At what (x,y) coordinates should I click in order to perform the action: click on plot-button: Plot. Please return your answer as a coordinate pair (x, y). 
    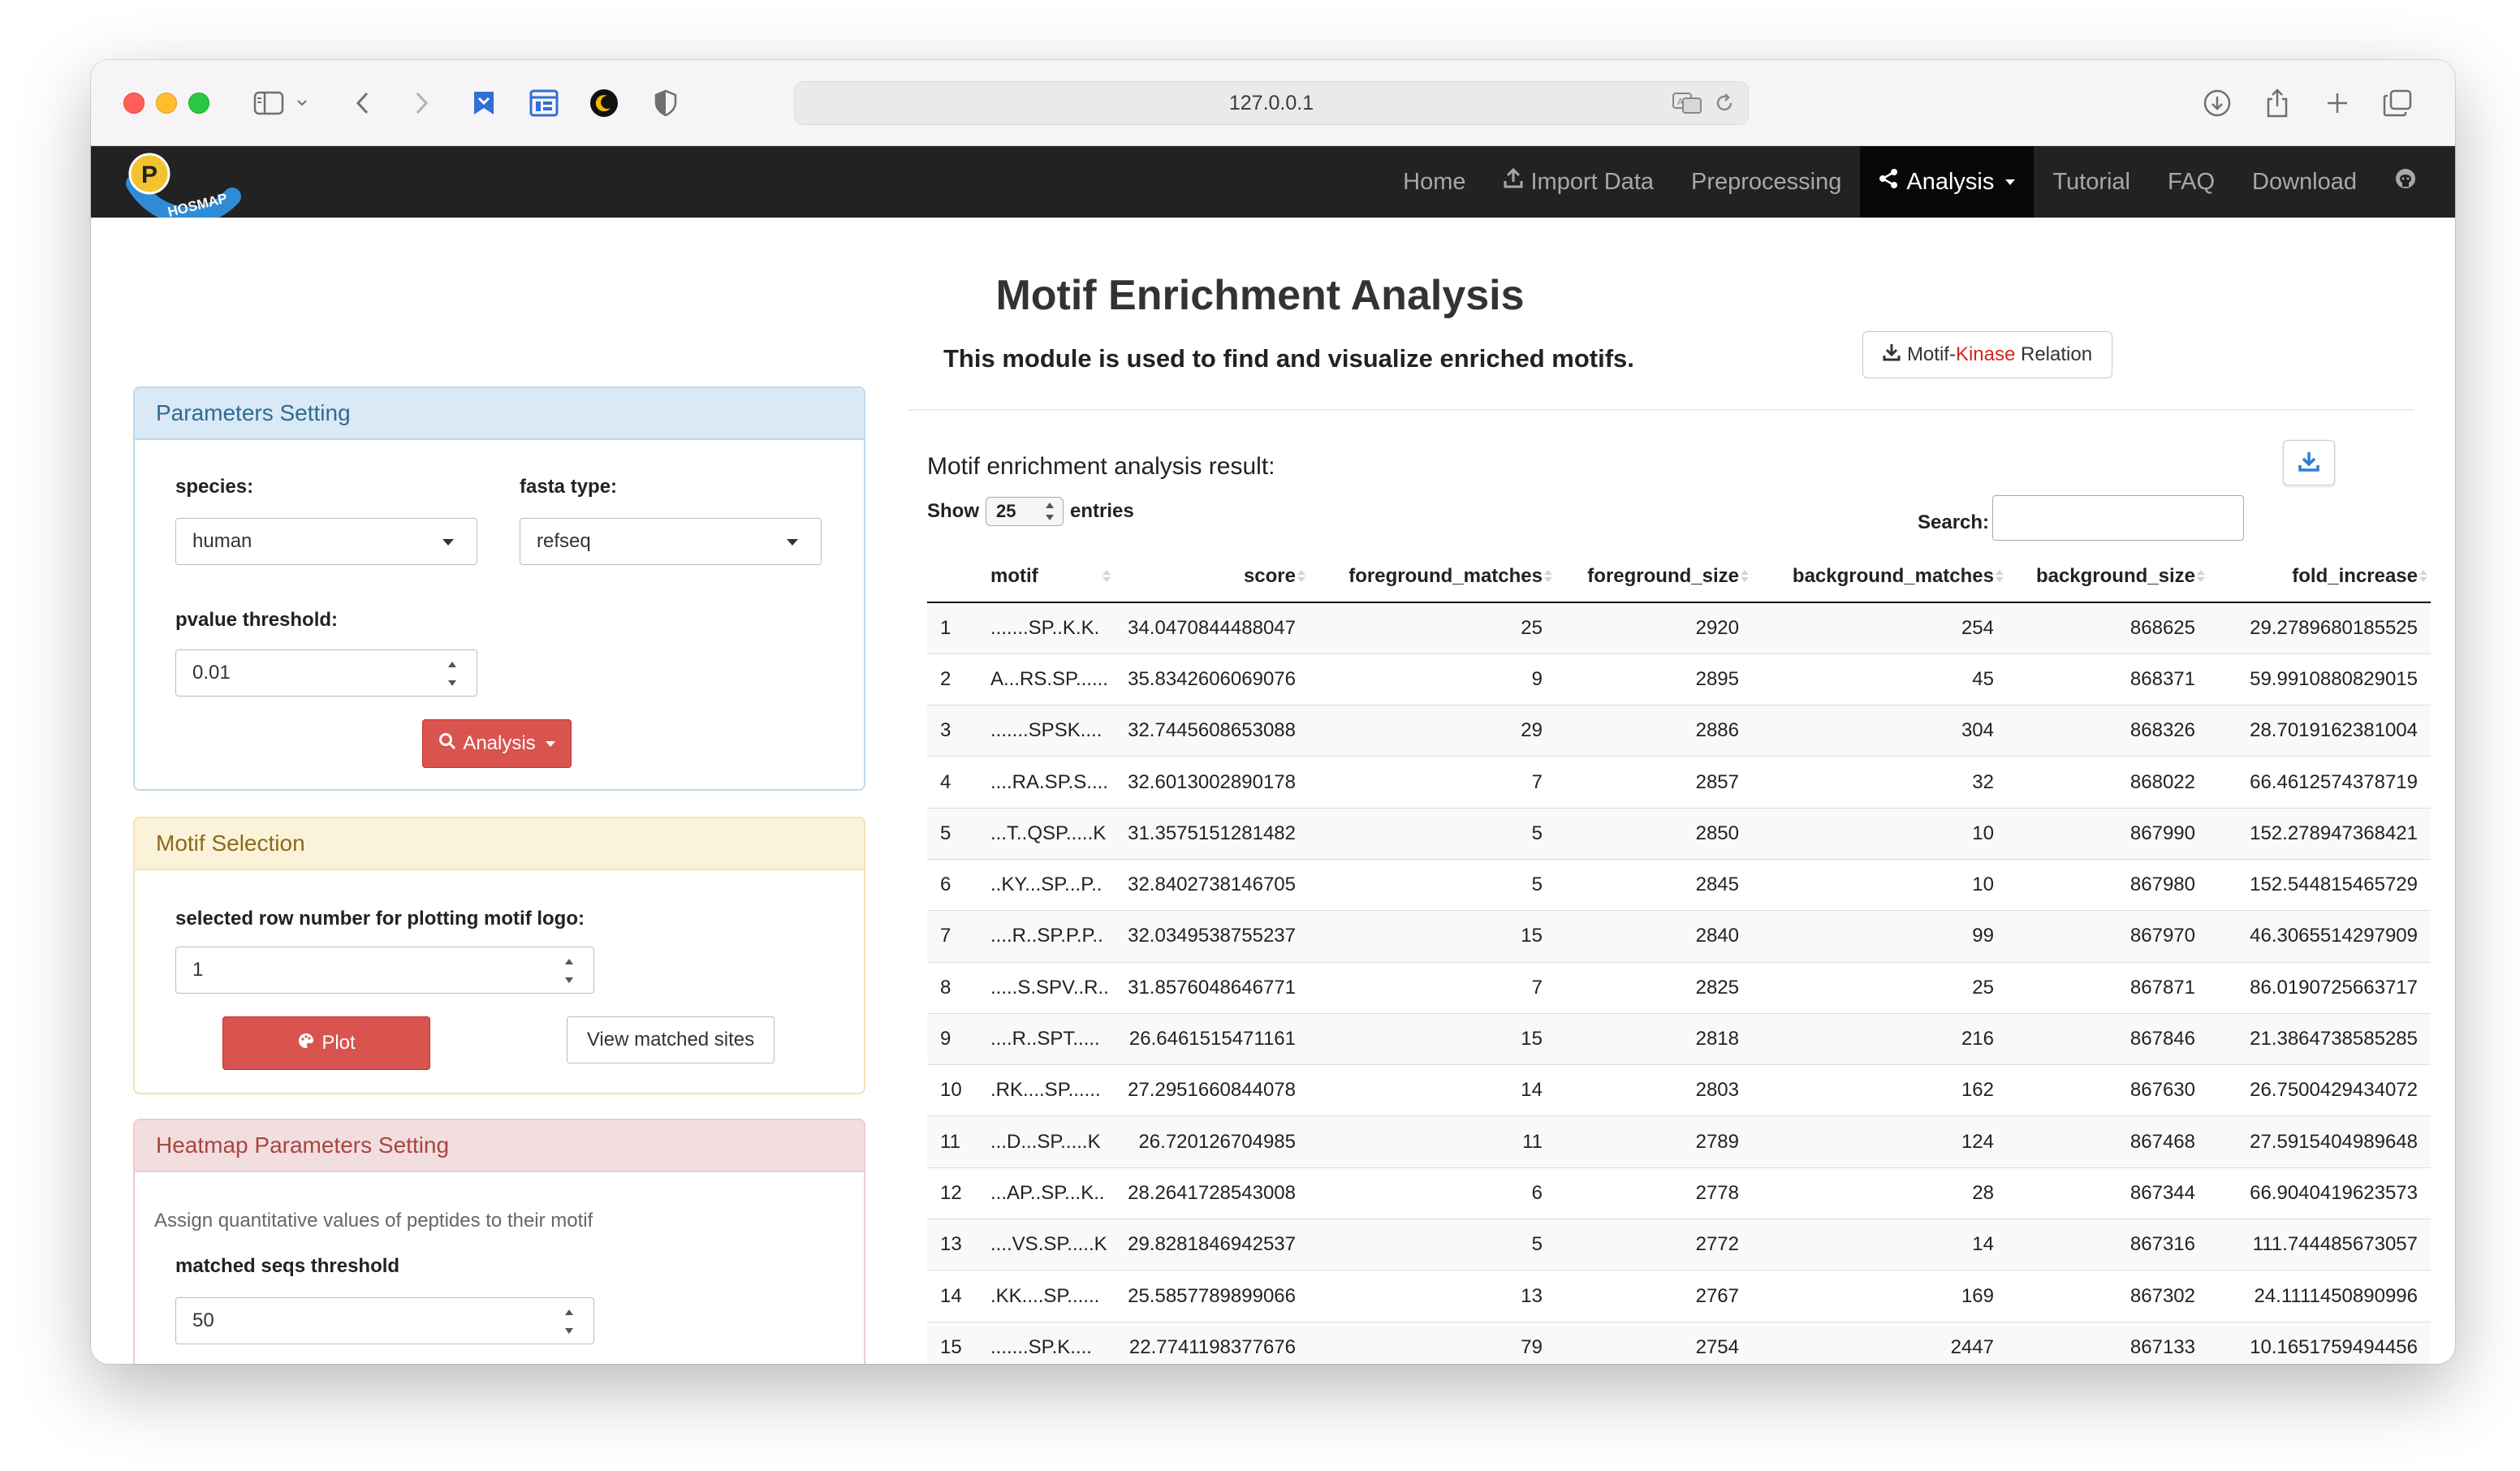
    Looking at the image, I should click on (326, 1043).